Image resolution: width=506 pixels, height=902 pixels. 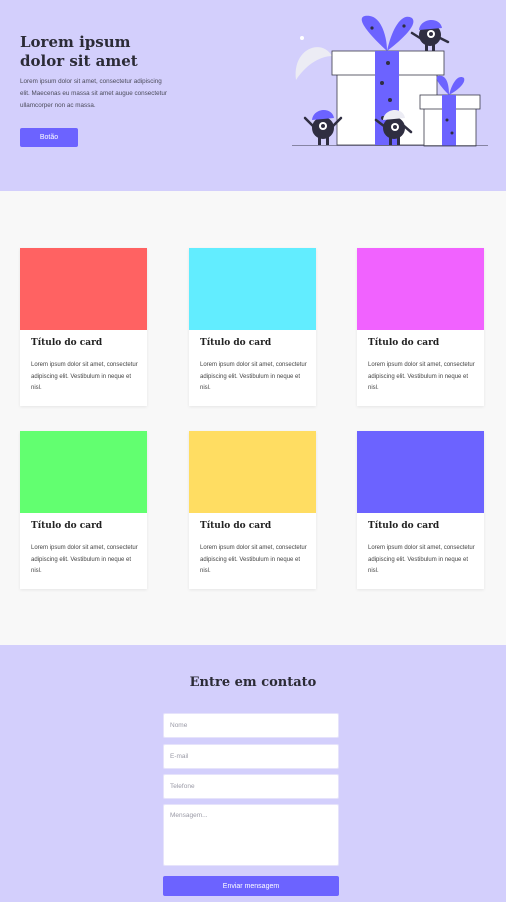 What do you see at coordinates (95, 52) in the screenshot?
I see `hero-title: Lorem ipsum dolor sit amet` at bounding box center [95, 52].